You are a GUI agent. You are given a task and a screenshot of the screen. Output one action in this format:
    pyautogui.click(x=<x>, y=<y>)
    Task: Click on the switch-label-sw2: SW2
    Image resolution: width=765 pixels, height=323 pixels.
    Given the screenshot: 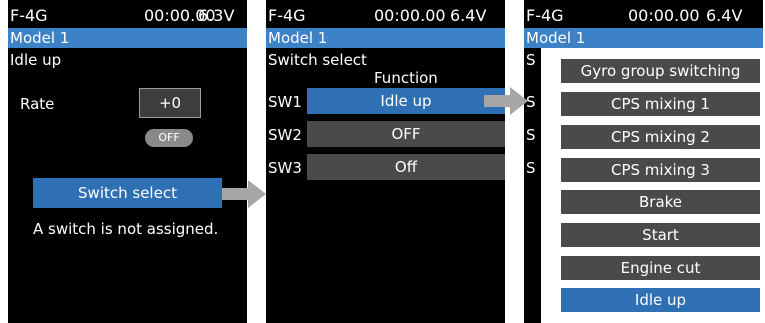 What is the action you would take?
    pyautogui.click(x=285, y=135)
    